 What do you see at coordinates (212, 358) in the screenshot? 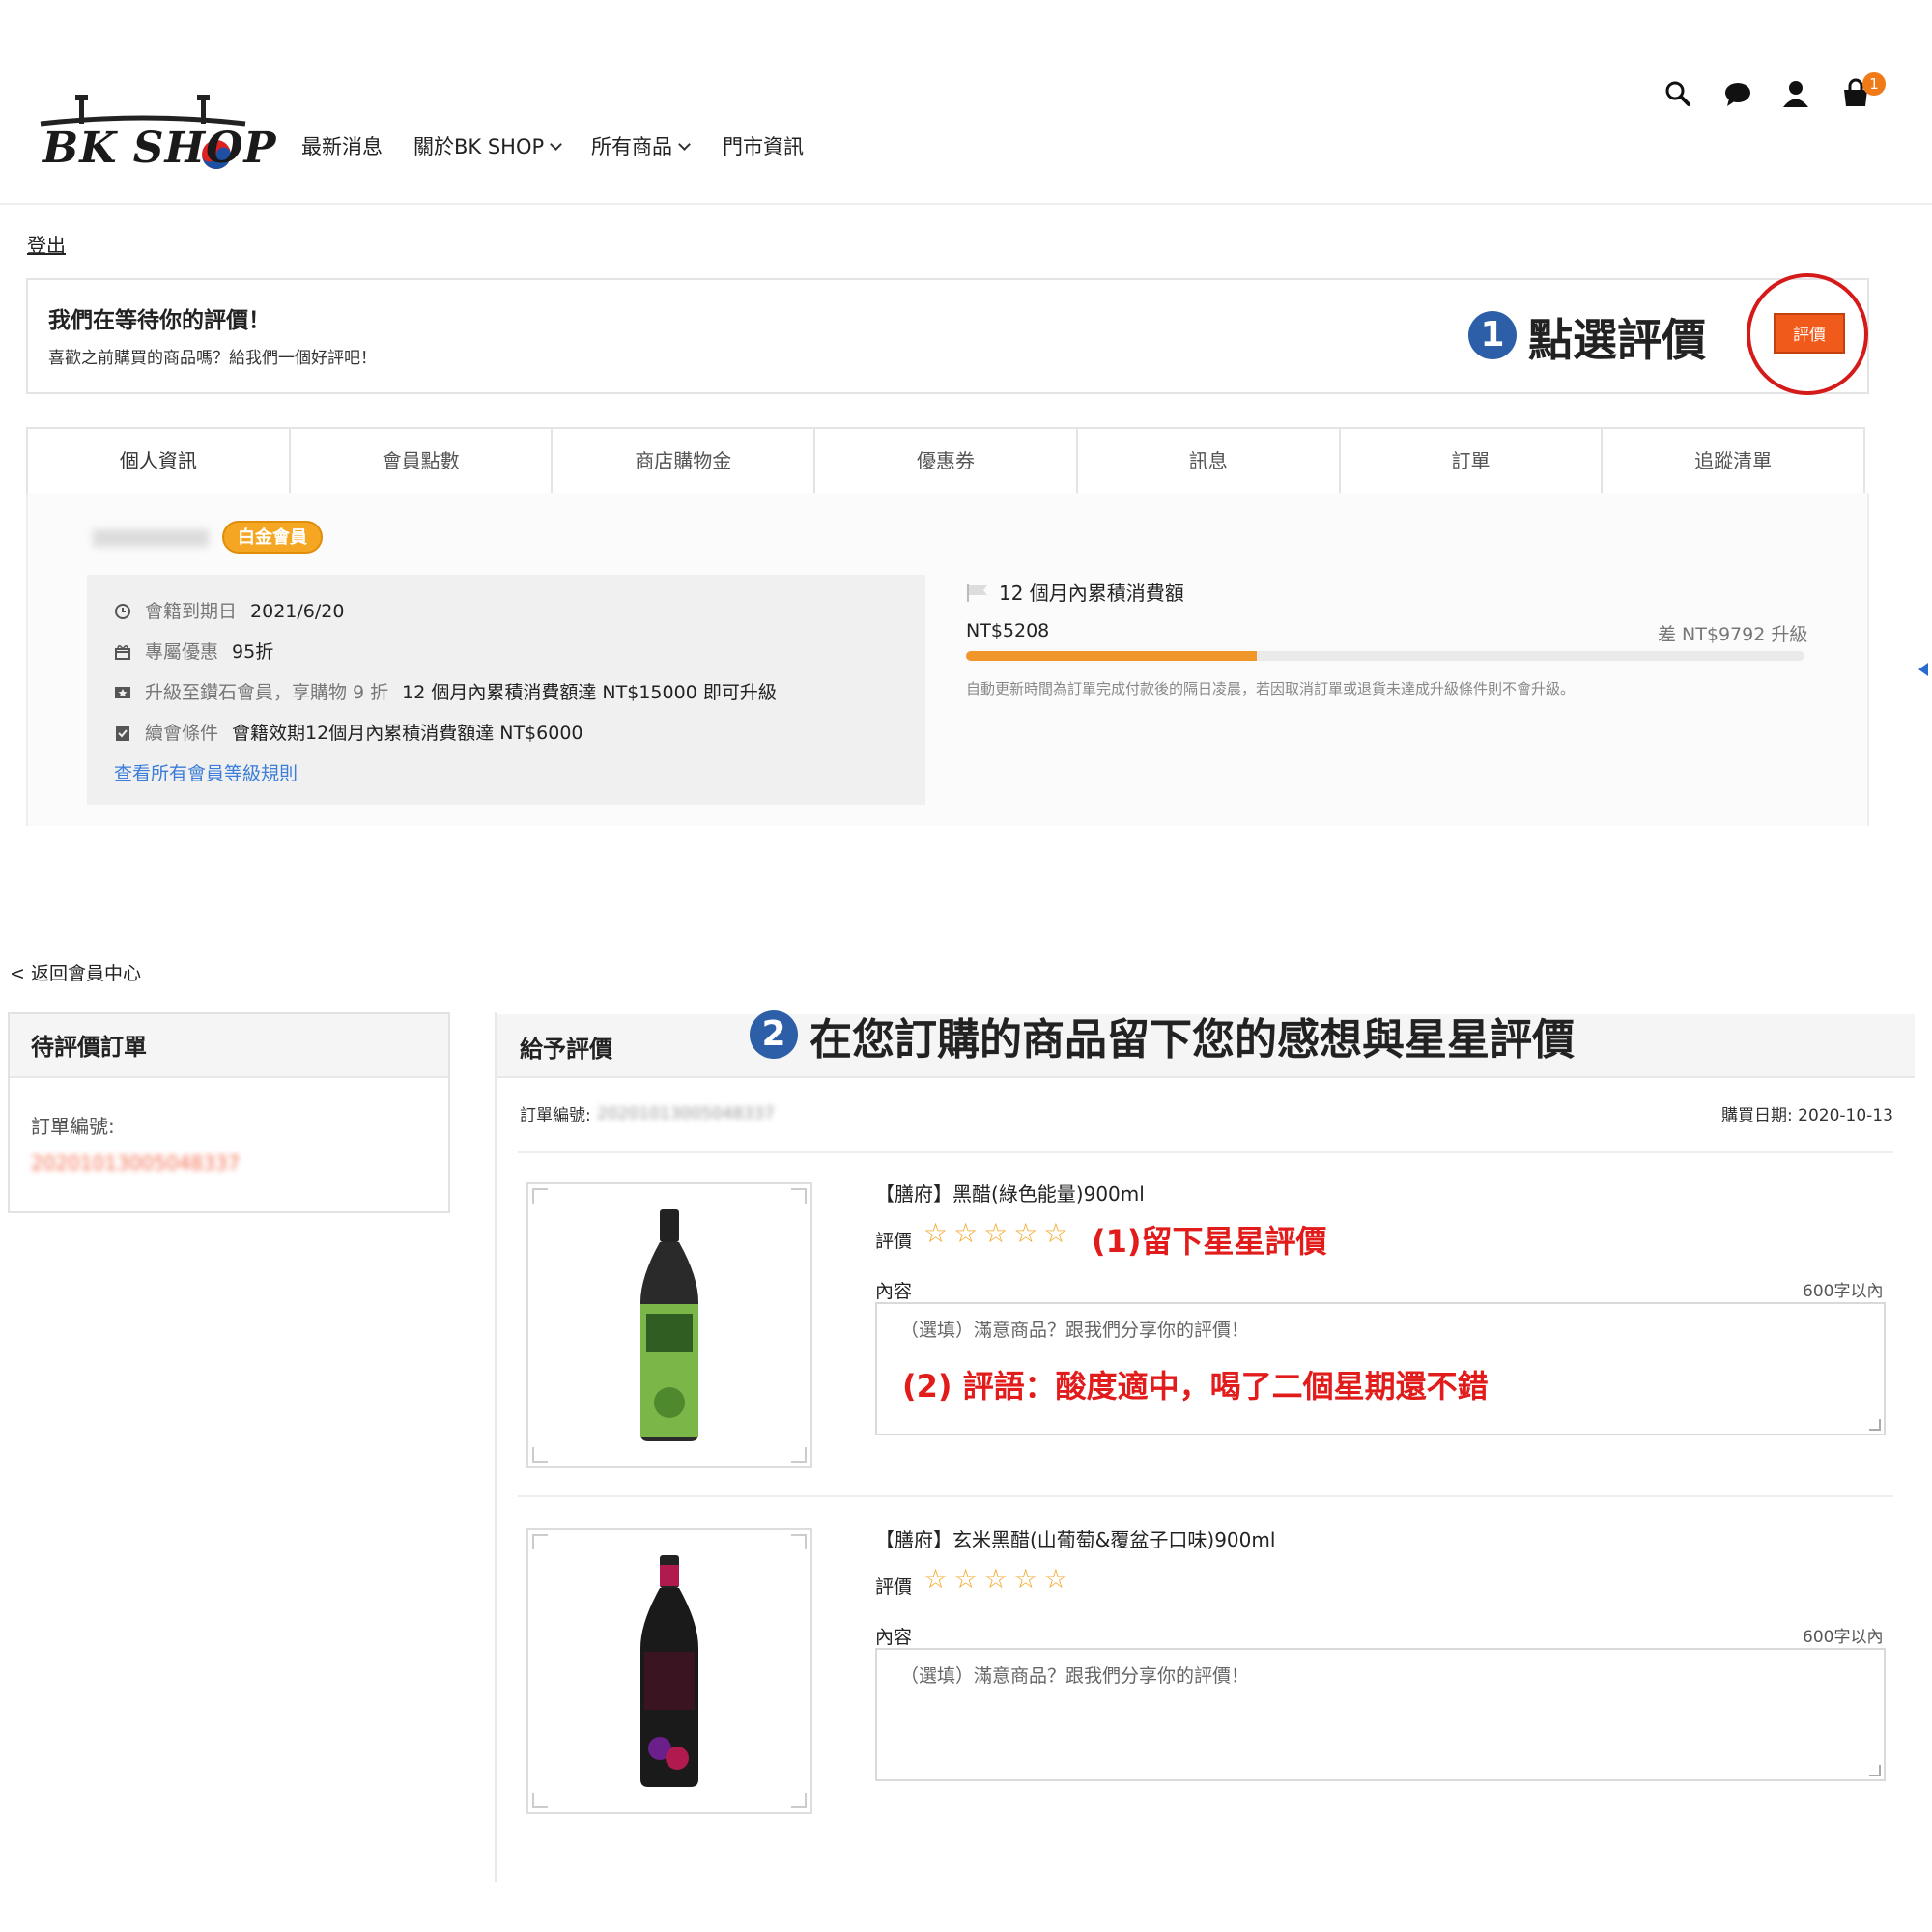
I see `banner-subtitle: 喜歡之前購買的商品嗎？給我們一個好評吧！` at bounding box center [212, 358].